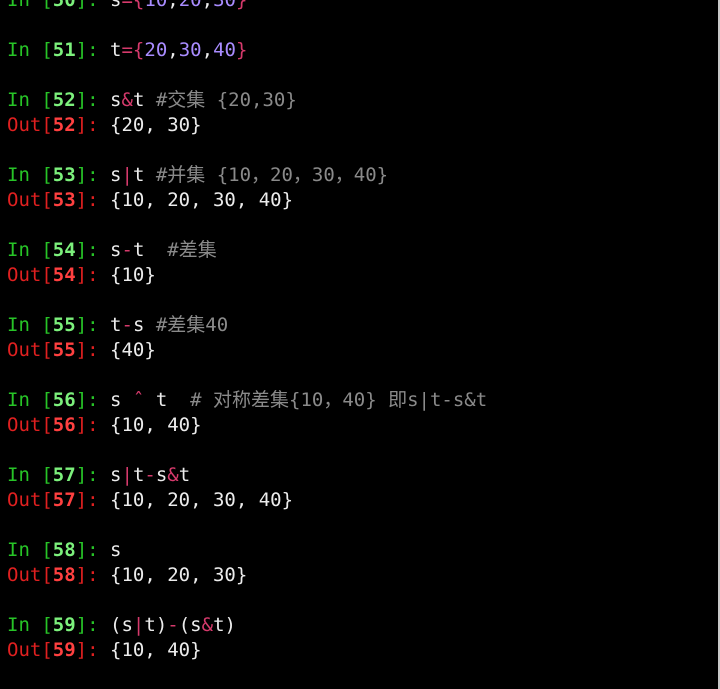 The image size is (720, 689). I want to click on input-code: (s|t)-(s&t), so click(173, 625).